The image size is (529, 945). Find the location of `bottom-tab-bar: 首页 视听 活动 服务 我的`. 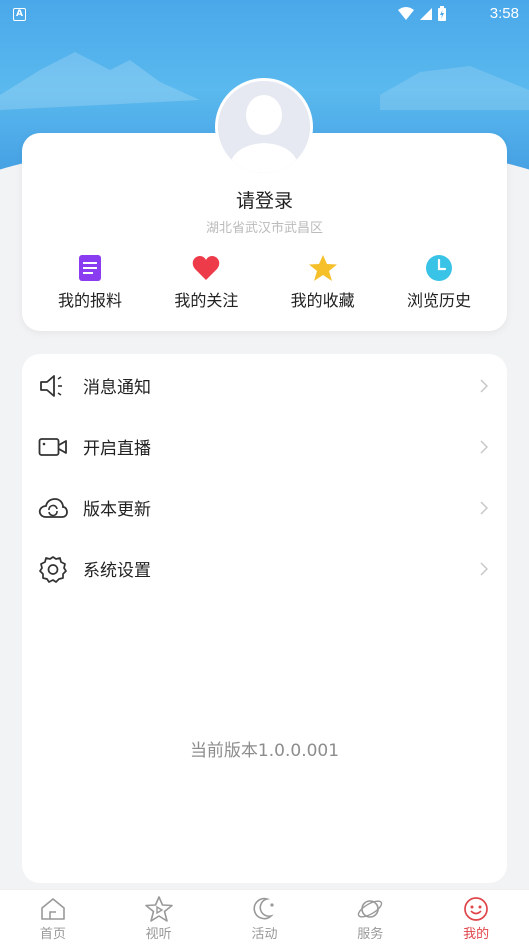

bottom-tab-bar: 首页 视听 活动 服务 我的 is located at coordinates (264, 917).